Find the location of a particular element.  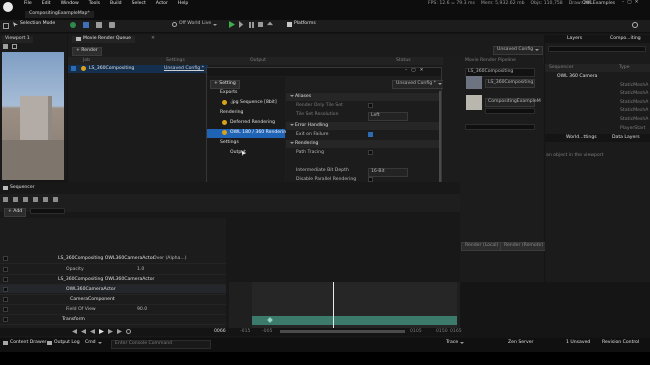

revision-control-button: Revision Control is located at coordinates (620, 343).